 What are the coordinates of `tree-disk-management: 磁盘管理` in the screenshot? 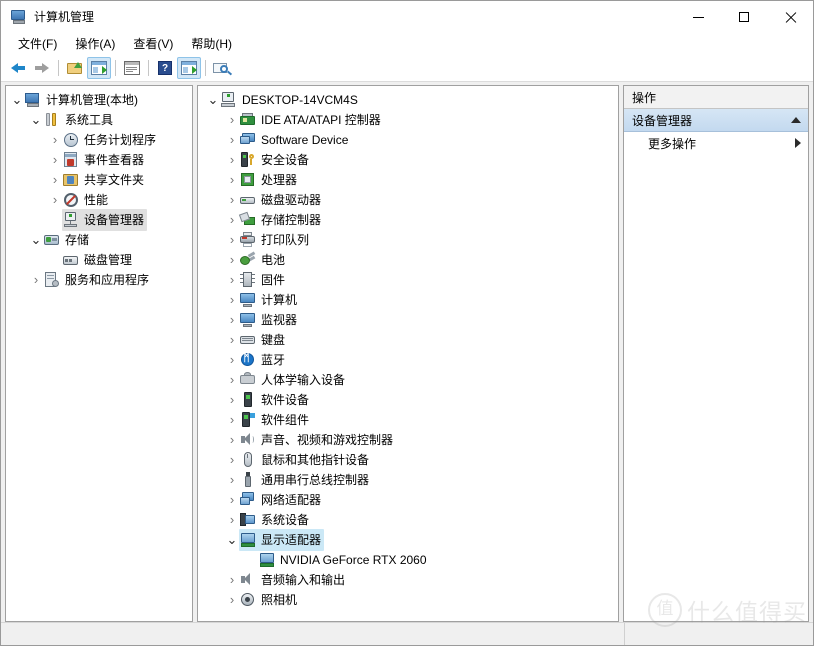 It's located at (99, 260).